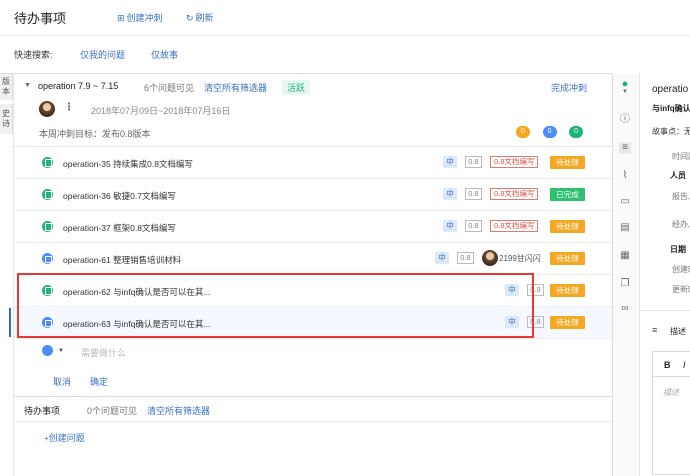  Describe the element at coordinates (313, 259) in the screenshot. I see `issue-row: operation-61 整理销售培训材料 中 0.8 2199甘闪闪 待处理` at that location.